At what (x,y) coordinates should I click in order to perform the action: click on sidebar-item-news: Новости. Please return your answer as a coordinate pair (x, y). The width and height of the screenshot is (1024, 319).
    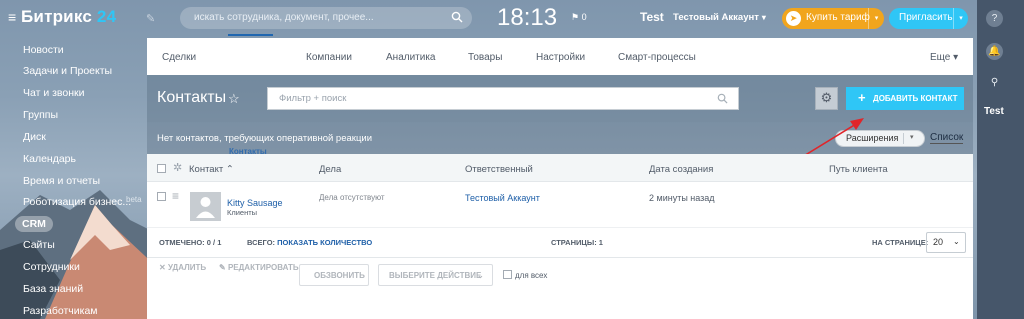
    Looking at the image, I should click on (43, 50).